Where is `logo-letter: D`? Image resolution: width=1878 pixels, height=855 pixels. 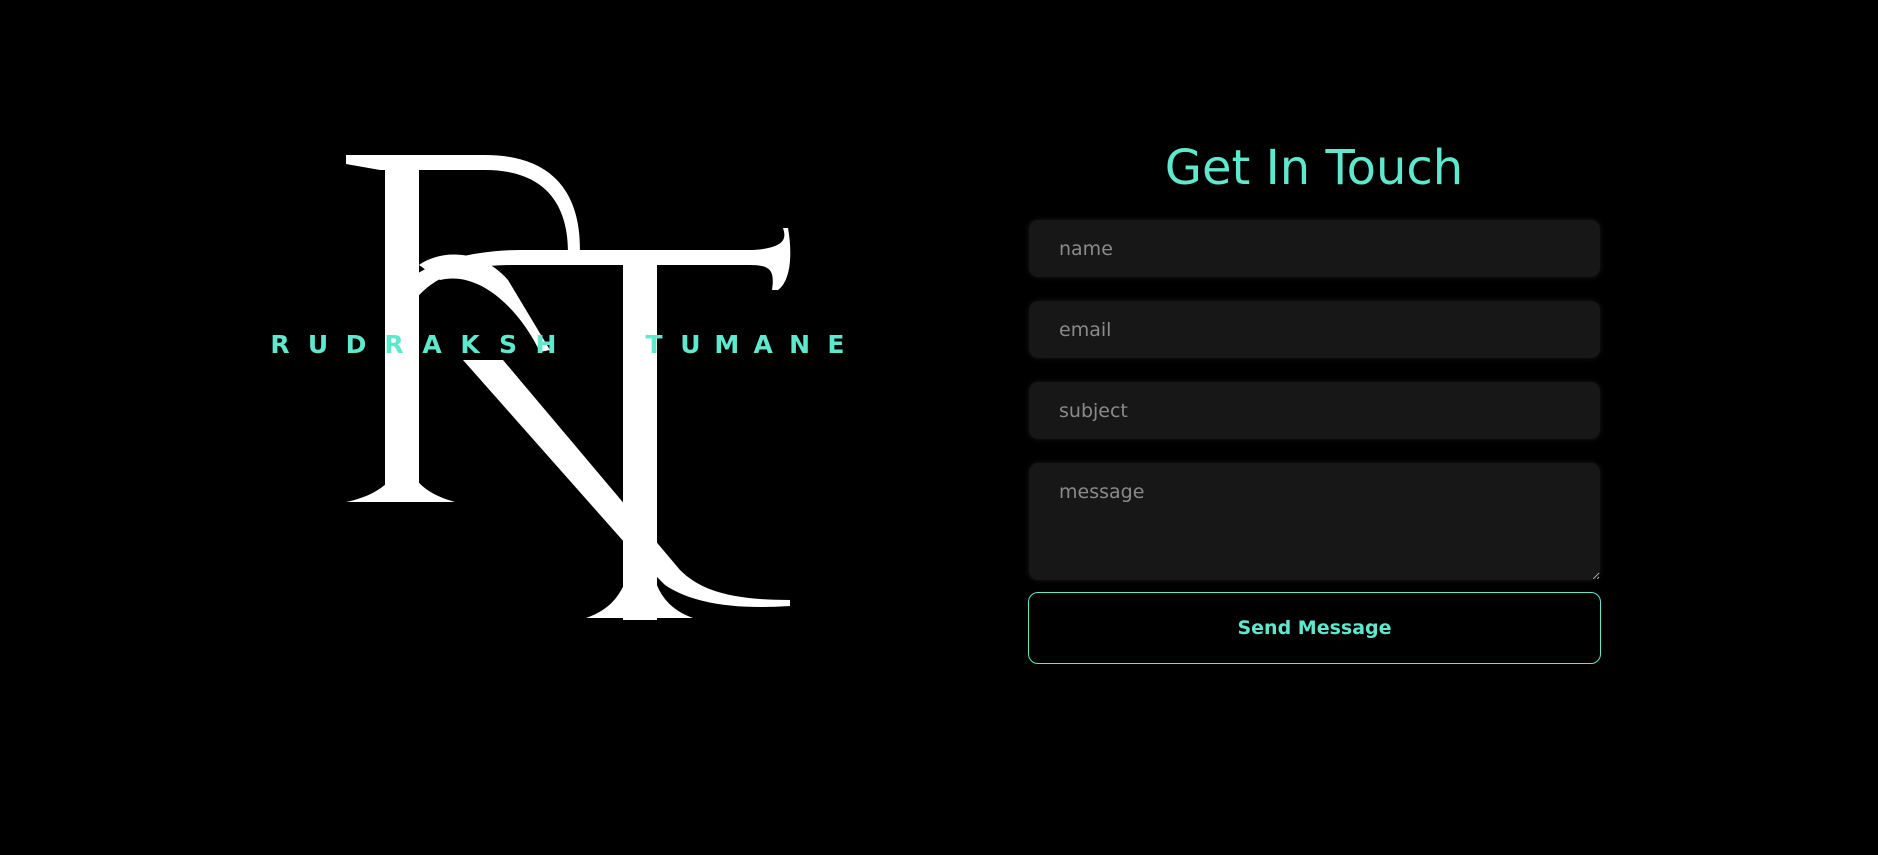
logo-letter: D is located at coordinates (356, 344).